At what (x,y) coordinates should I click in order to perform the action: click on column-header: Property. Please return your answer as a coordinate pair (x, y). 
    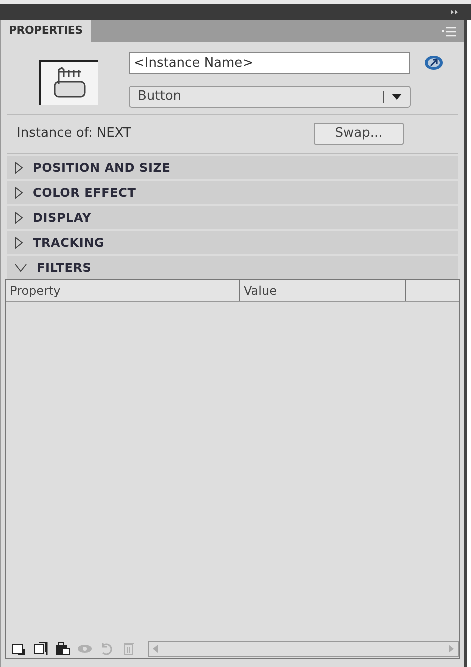
    Looking at the image, I should click on (123, 290).